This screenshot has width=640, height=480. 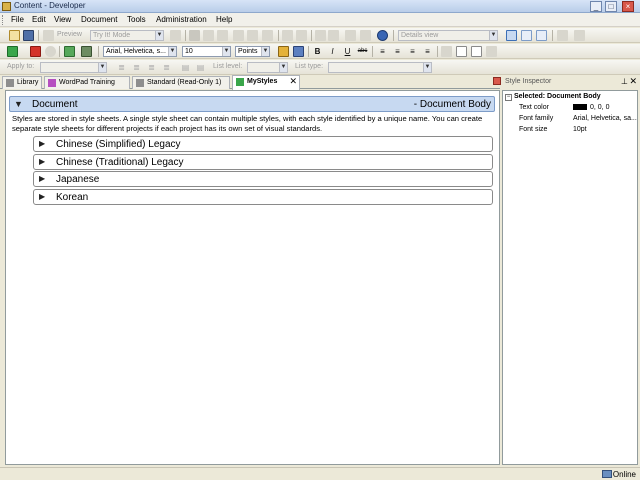 What do you see at coordinates (28, 35) in the screenshot?
I see `save-icon` at bounding box center [28, 35].